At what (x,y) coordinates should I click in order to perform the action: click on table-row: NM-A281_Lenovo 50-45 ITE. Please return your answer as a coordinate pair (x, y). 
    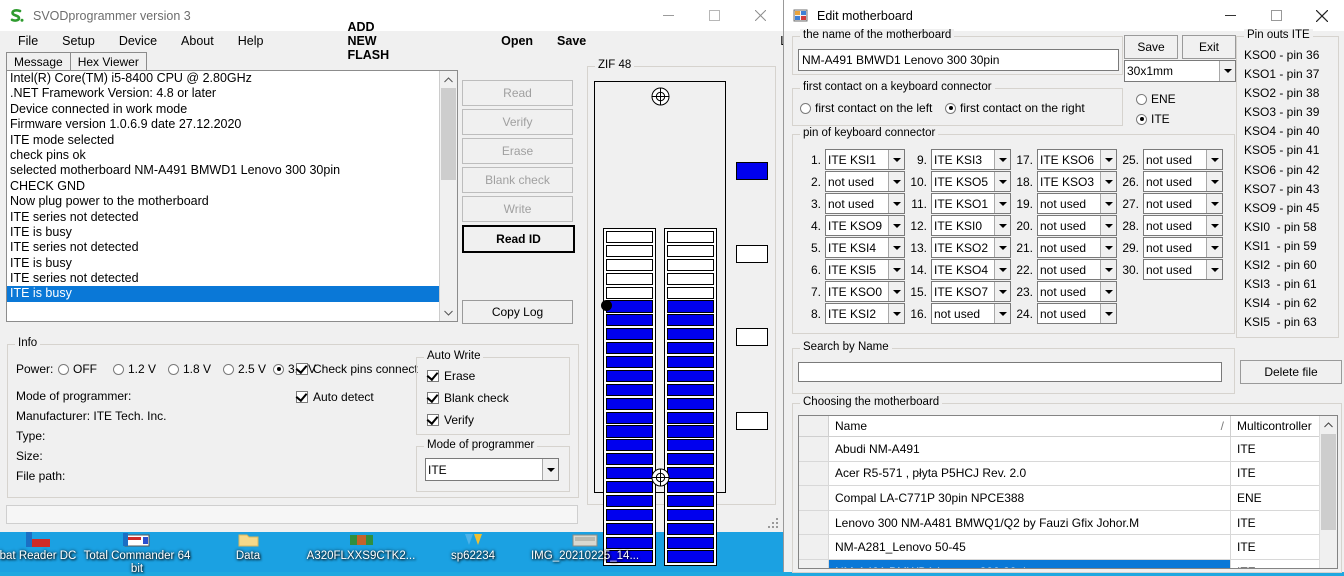
    Looking at the image, I should click on (1068, 547).